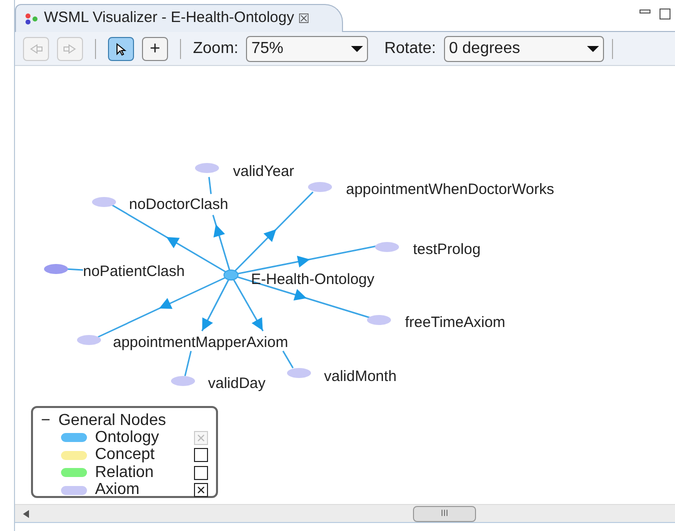 This screenshot has height=531, width=675. Describe the element at coordinates (410, 48) in the screenshot. I see `rotate-label: Rotate:` at that location.